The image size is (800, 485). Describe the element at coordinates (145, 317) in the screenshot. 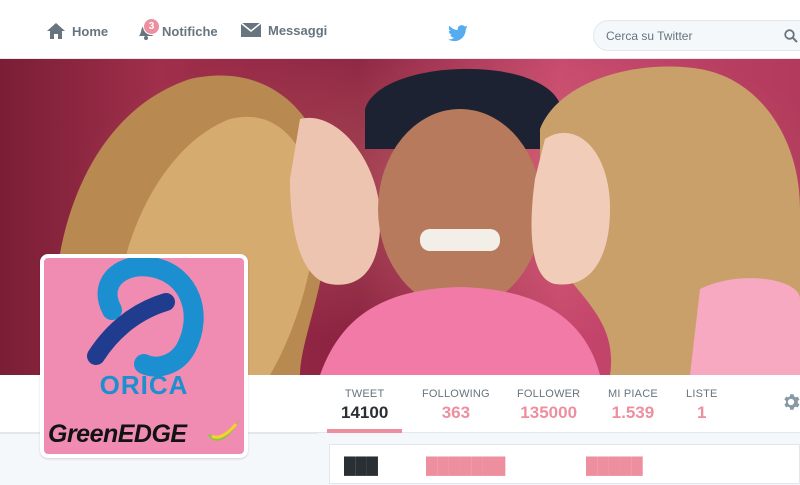

I see `orica-logo-icon` at that location.